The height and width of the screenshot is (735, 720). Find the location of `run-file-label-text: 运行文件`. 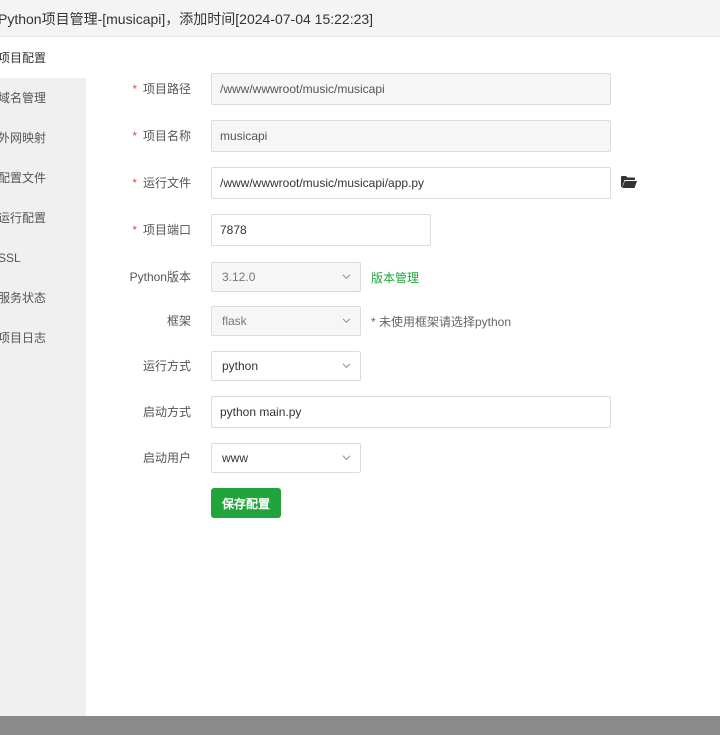

run-file-label-text: 运行文件 is located at coordinates (166, 183).